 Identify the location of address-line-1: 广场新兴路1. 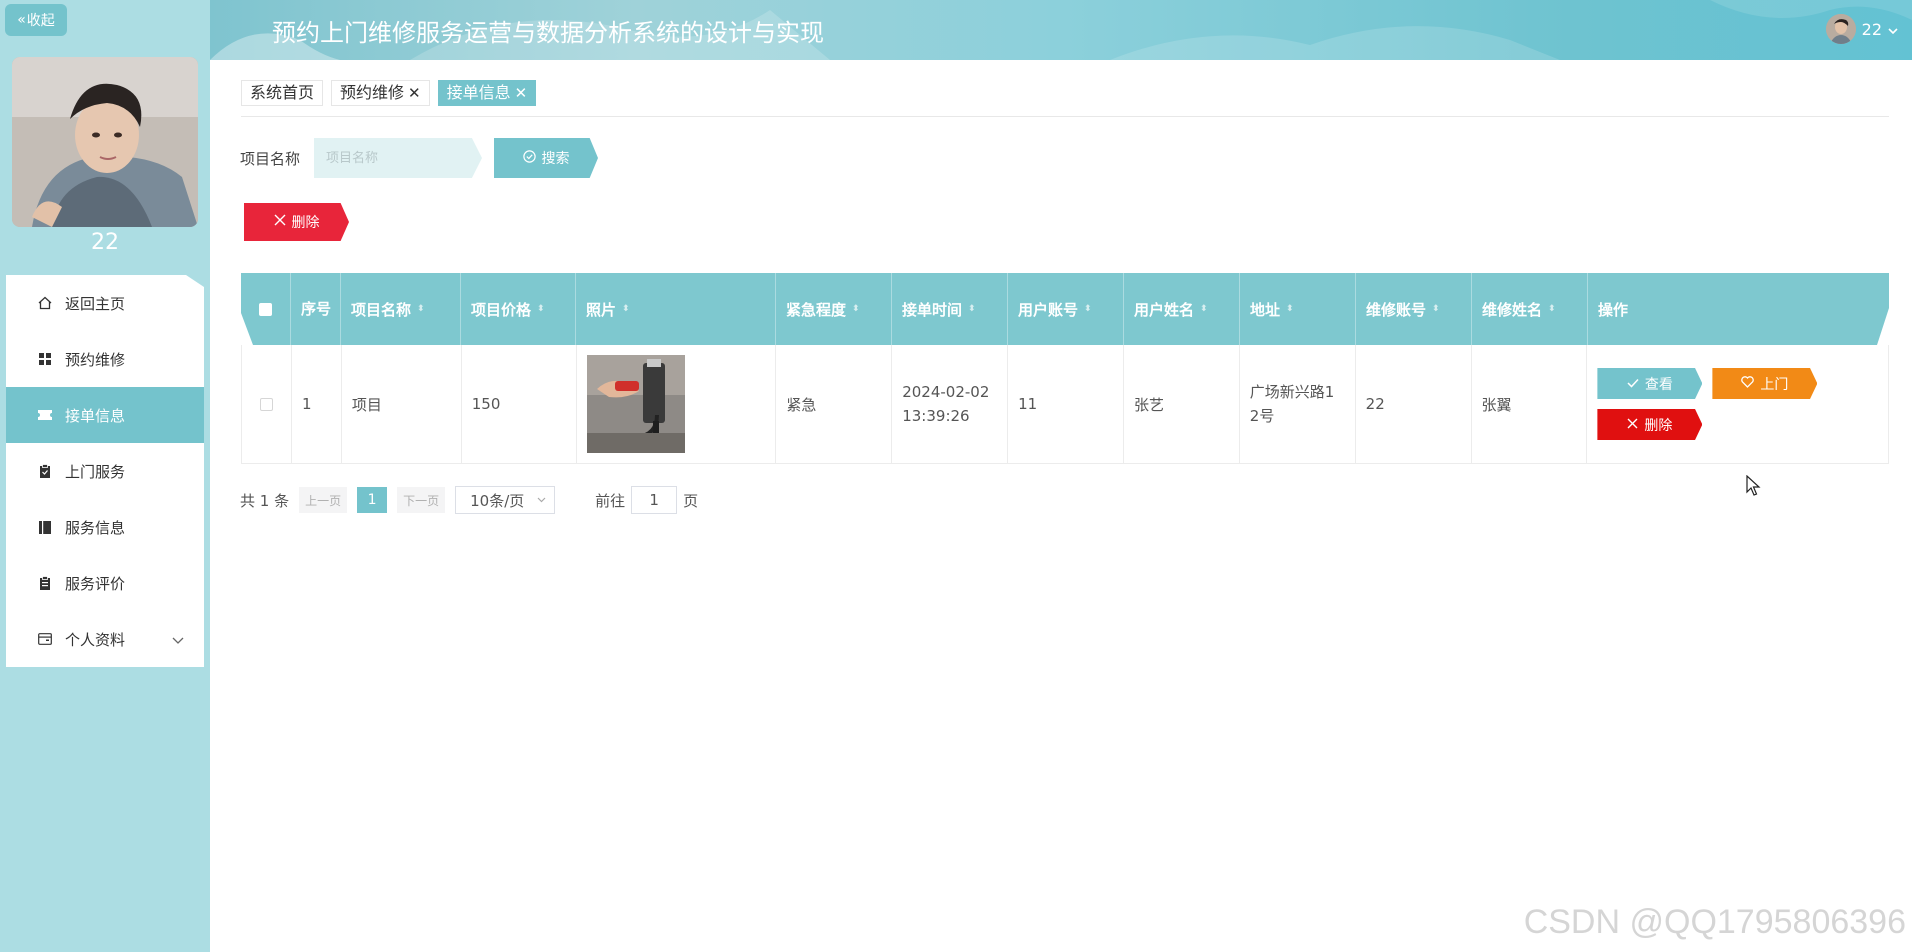
(1292, 392).